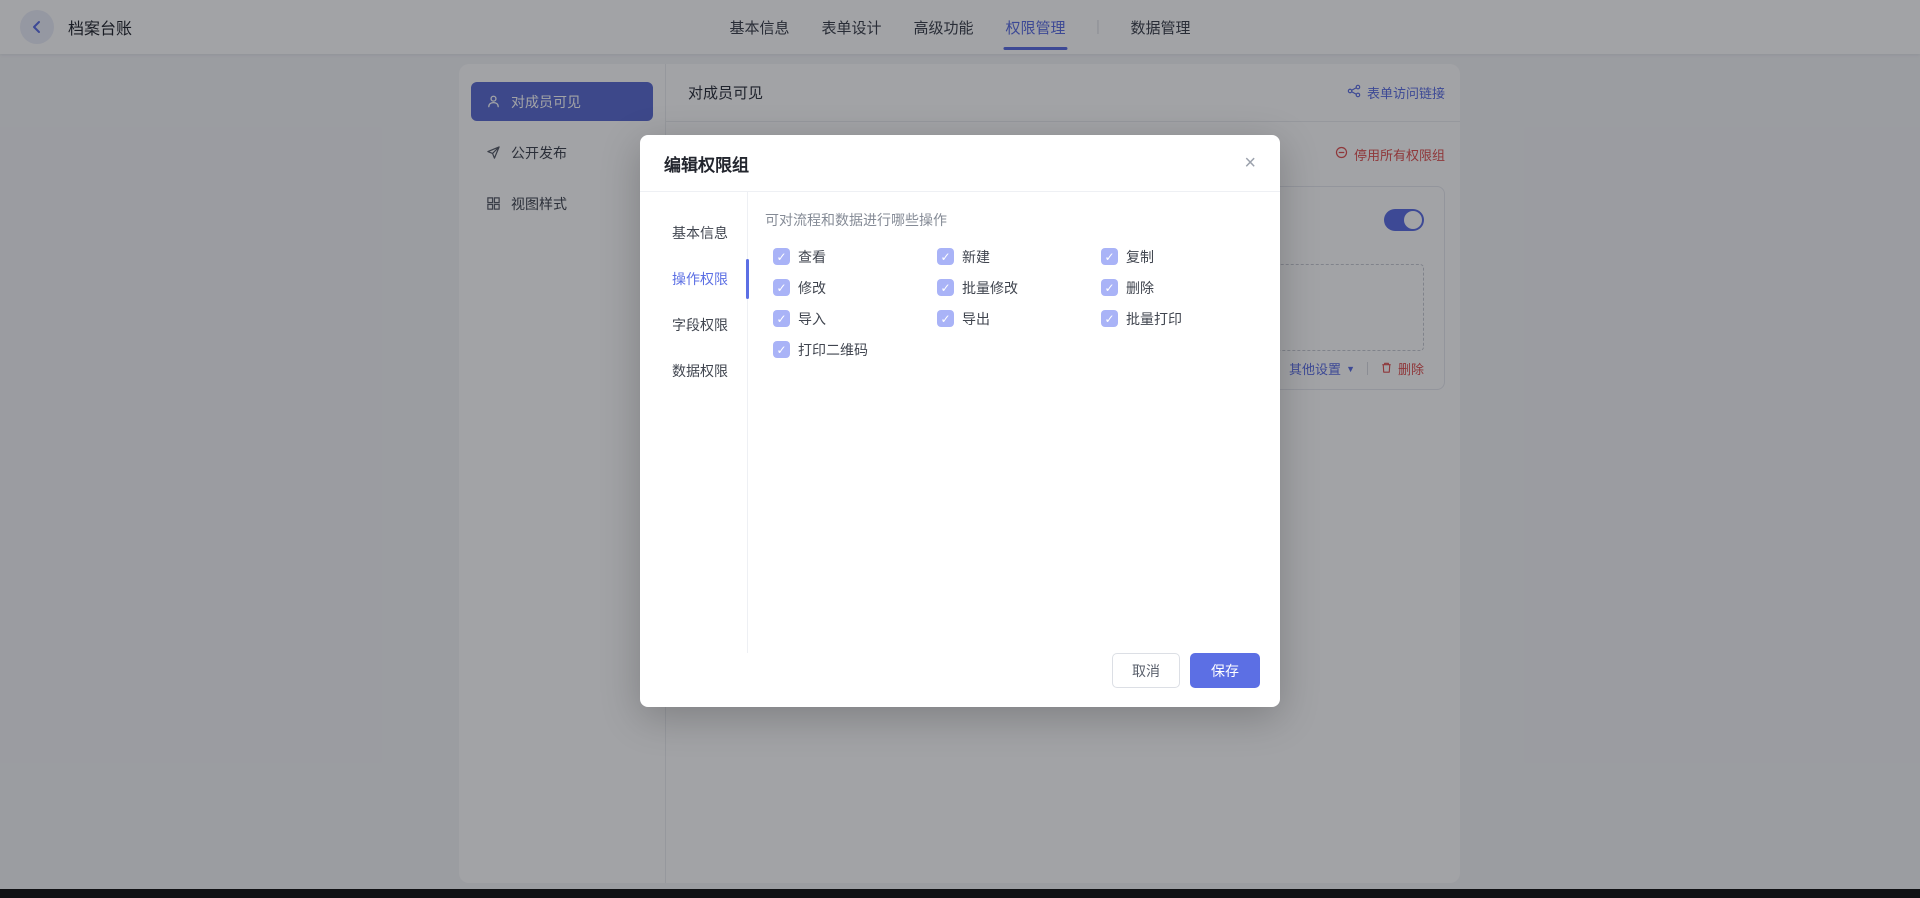  What do you see at coordinates (1019, 318) in the screenshot?
I see `permission-checkbox-export: ✓ 导出` at bounding box center [1019, 318].